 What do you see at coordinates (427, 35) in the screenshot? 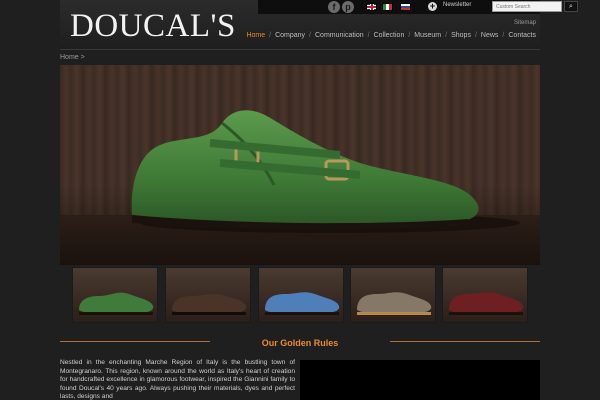
I see `nav-museum: Museum` at bounding box center [427, 35].